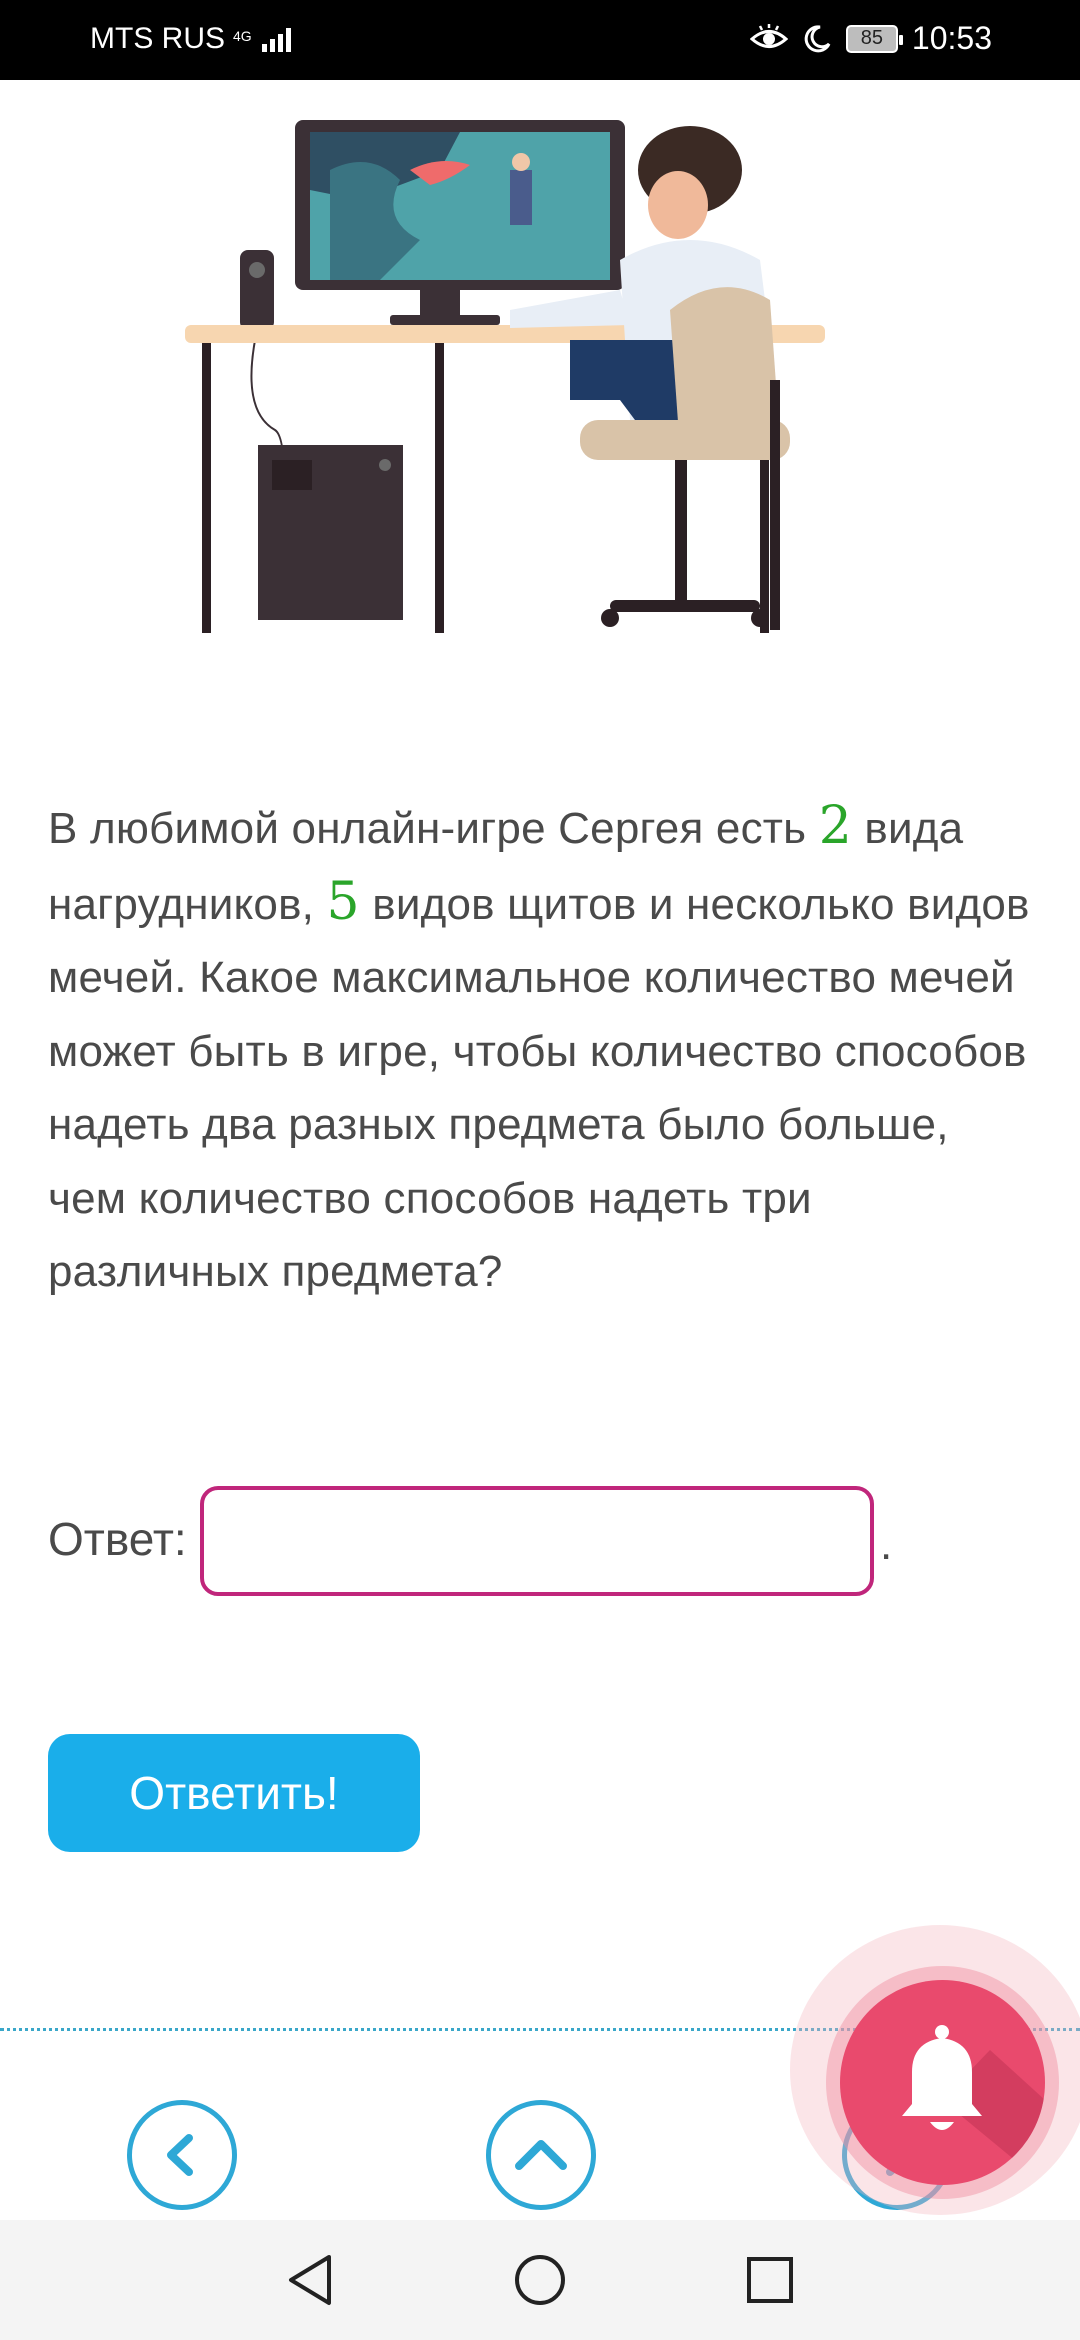  I want to click on battery-icon: 85, so click(874, 38).